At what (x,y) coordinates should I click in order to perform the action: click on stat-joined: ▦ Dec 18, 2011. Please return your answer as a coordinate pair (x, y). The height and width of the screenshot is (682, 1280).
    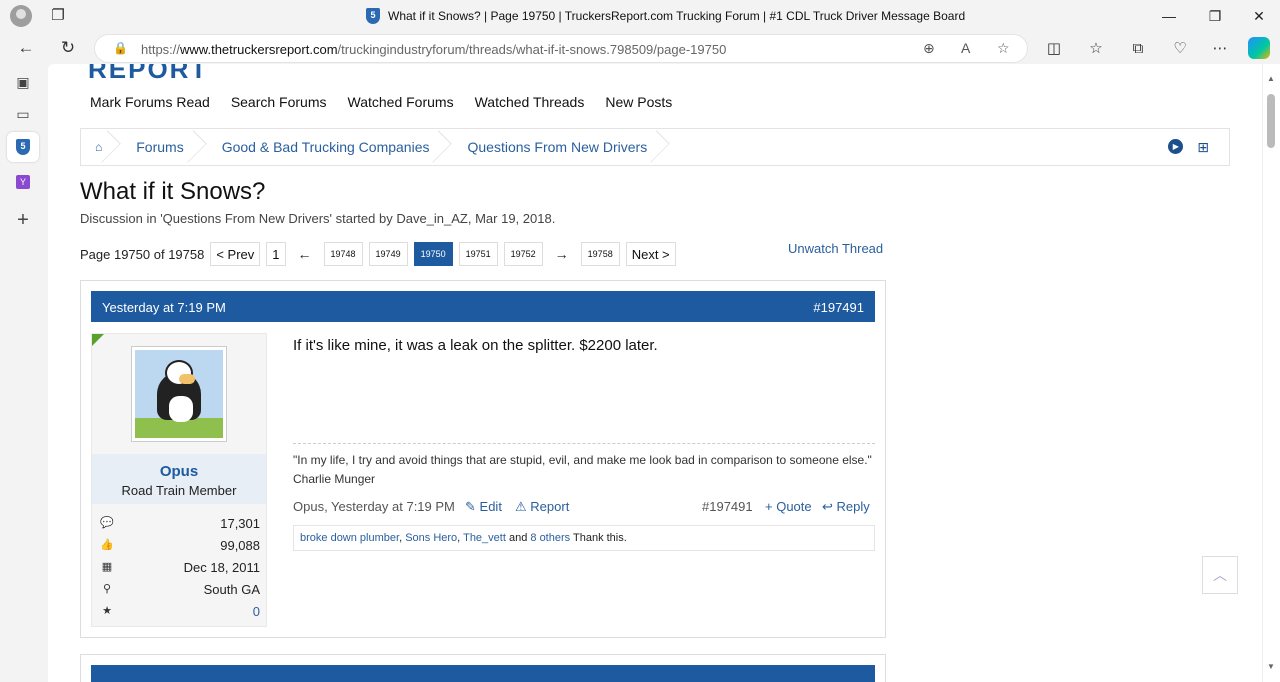
    Looking at the image, I should click on (180, 567).